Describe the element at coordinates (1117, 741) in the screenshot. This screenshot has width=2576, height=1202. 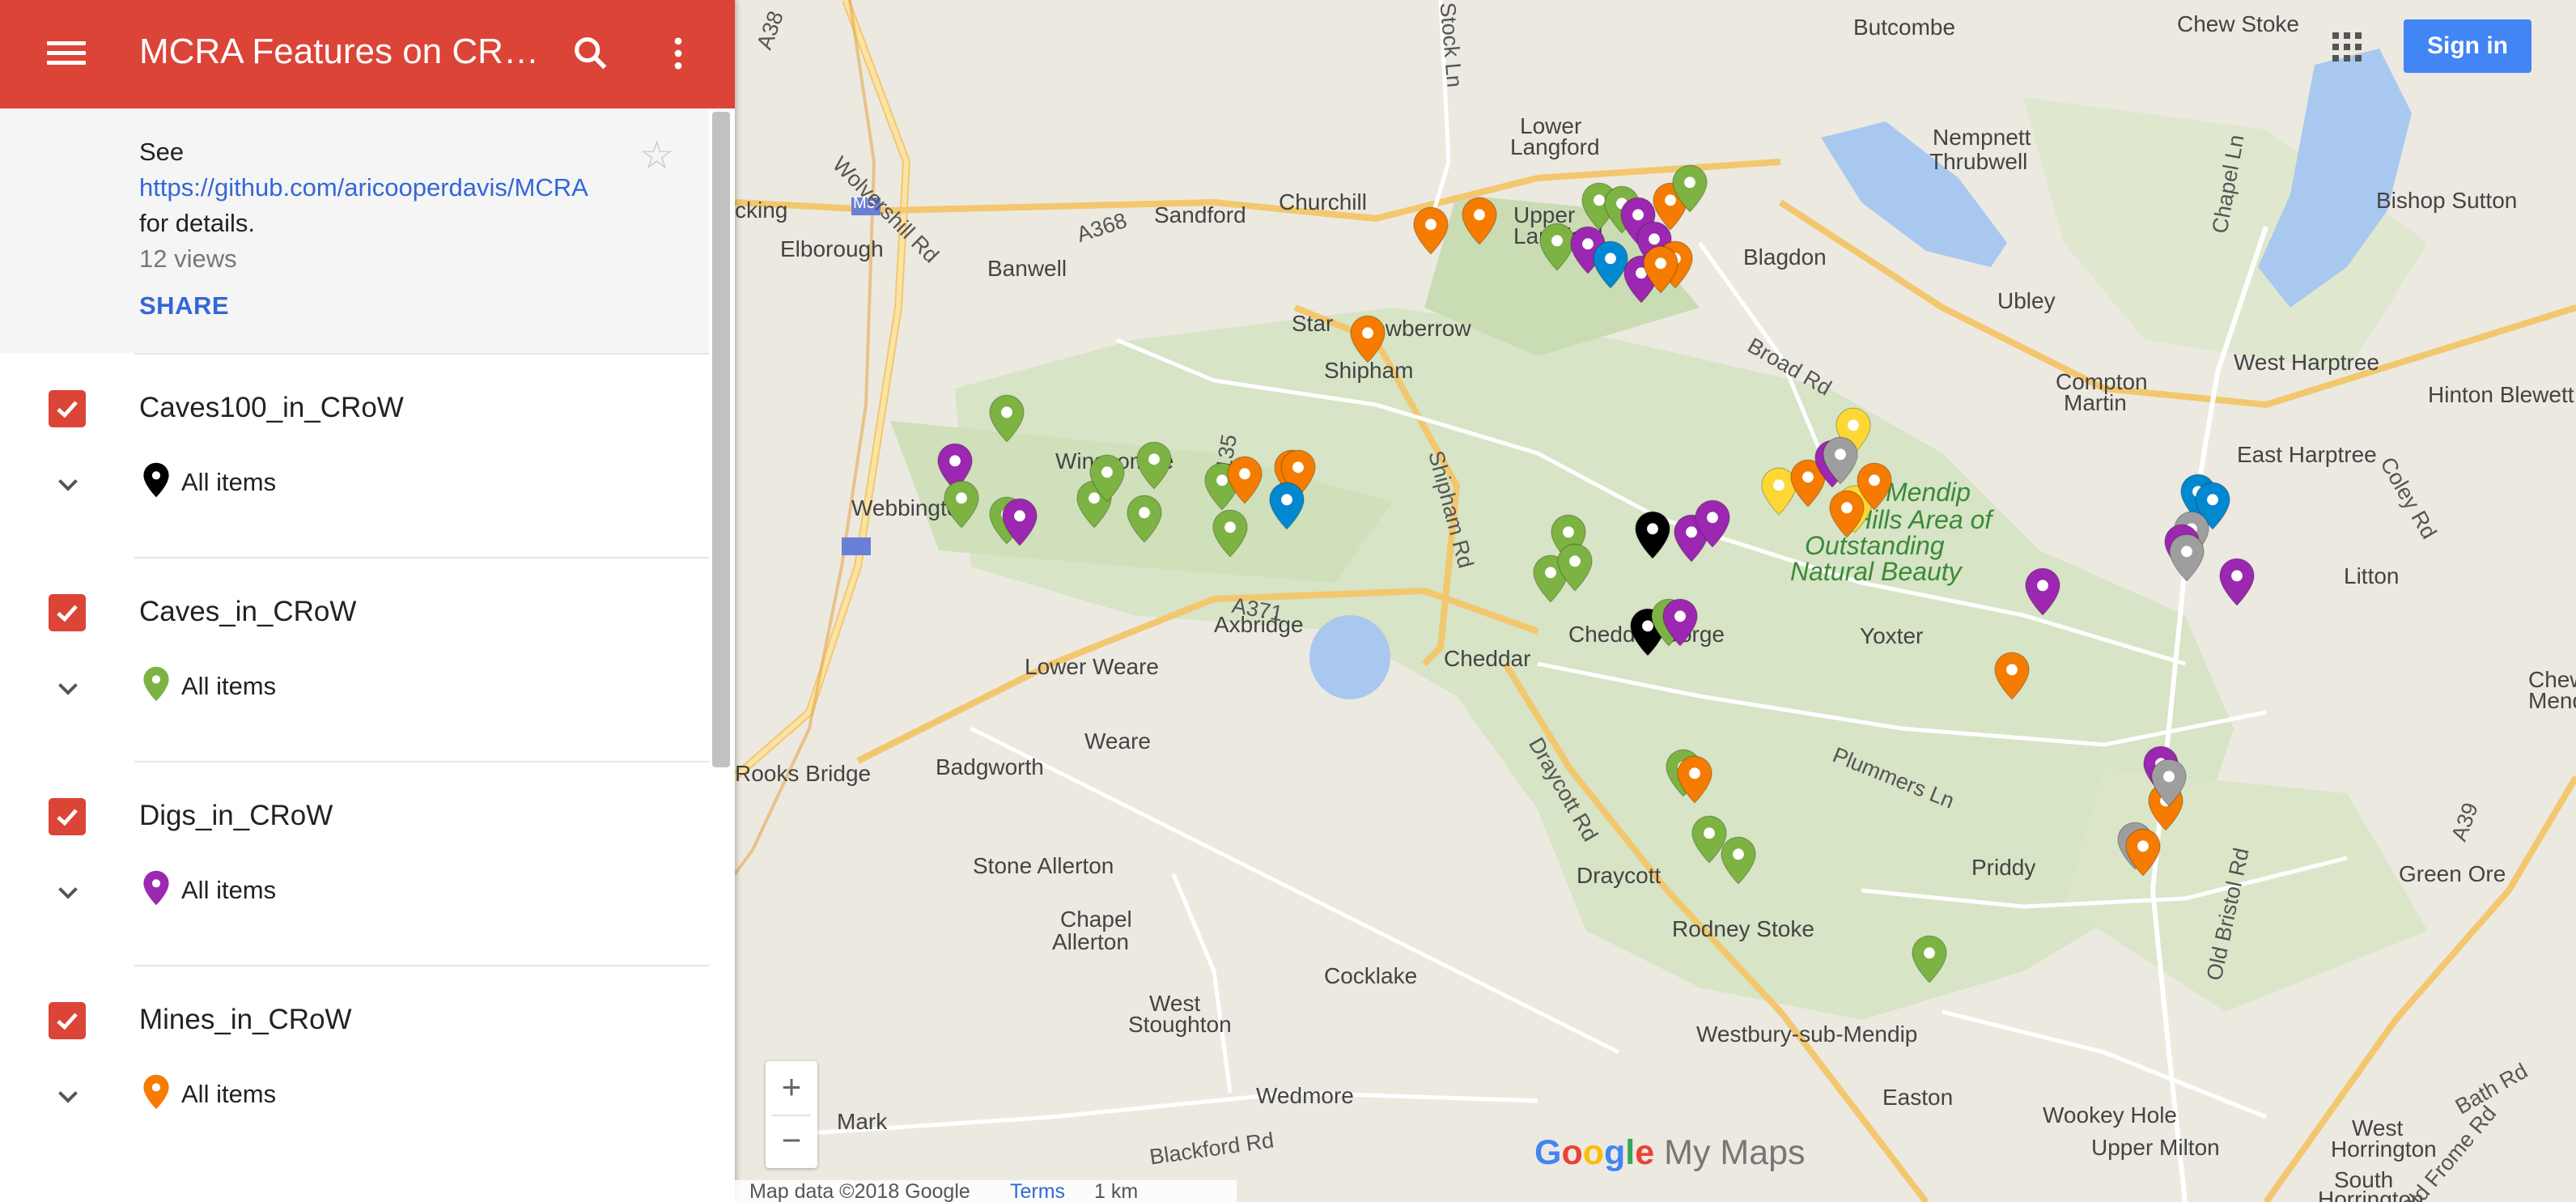
I see `place-label: Weare` at that location.